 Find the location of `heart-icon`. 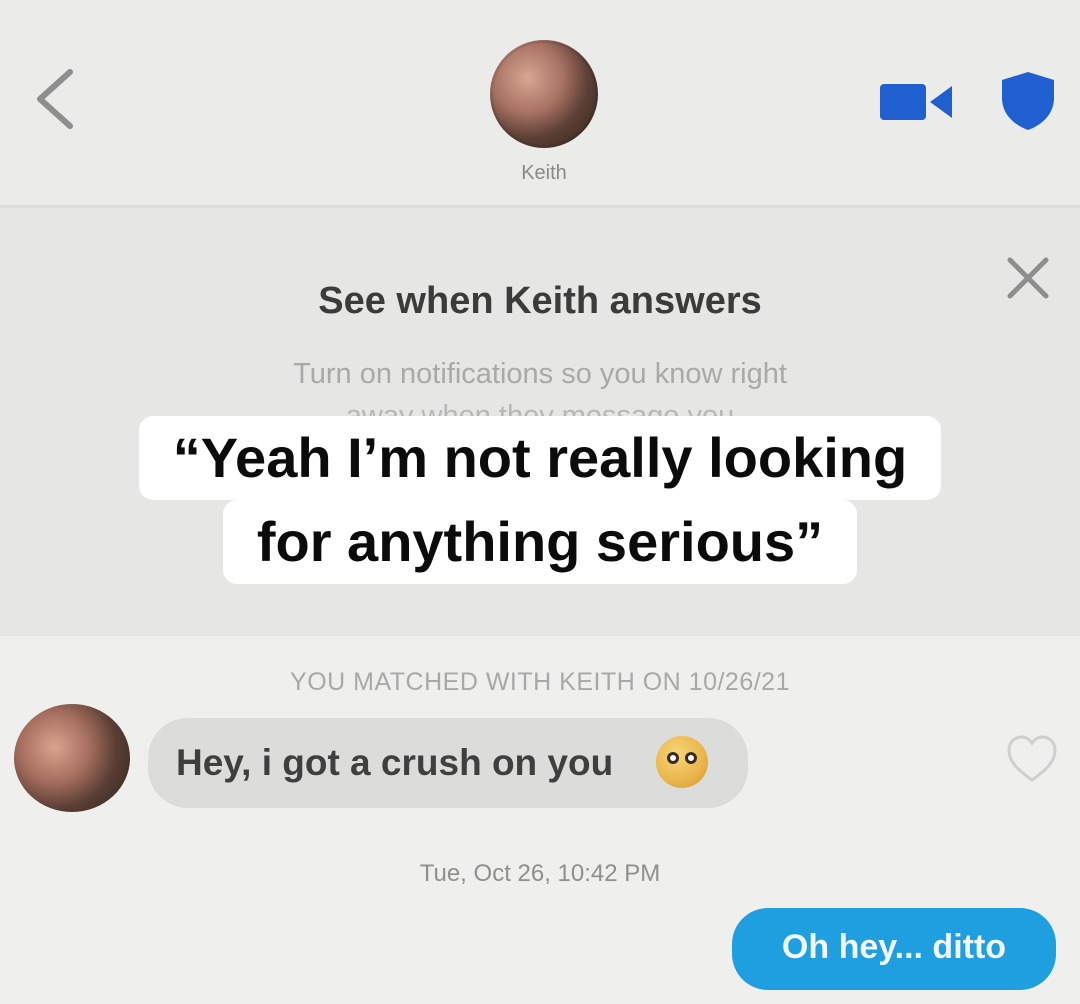

heart-icon is located at coordinates (1032, 758).